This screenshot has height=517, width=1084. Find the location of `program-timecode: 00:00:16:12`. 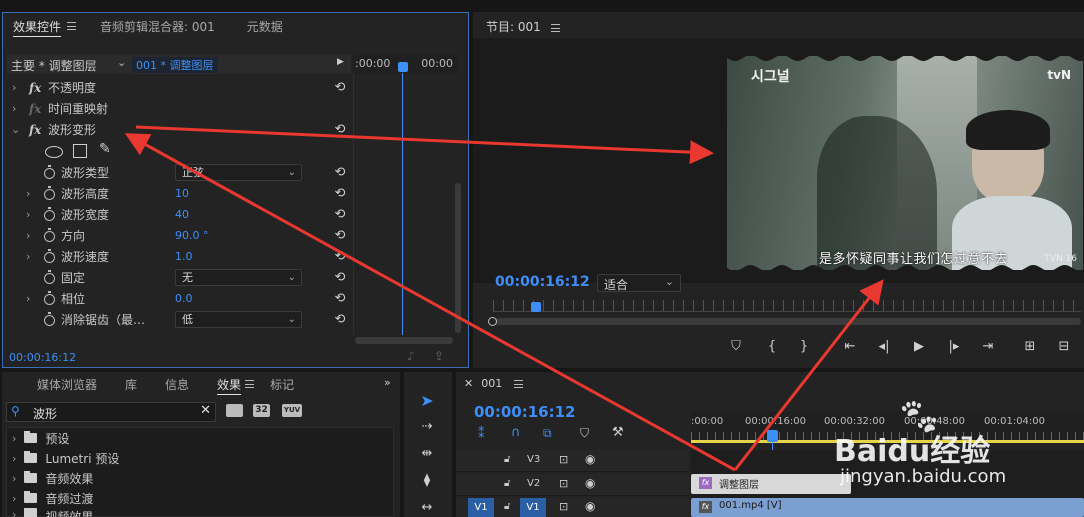

program-timecode: 00:00:16:12 is located at coordinates (542, 282).